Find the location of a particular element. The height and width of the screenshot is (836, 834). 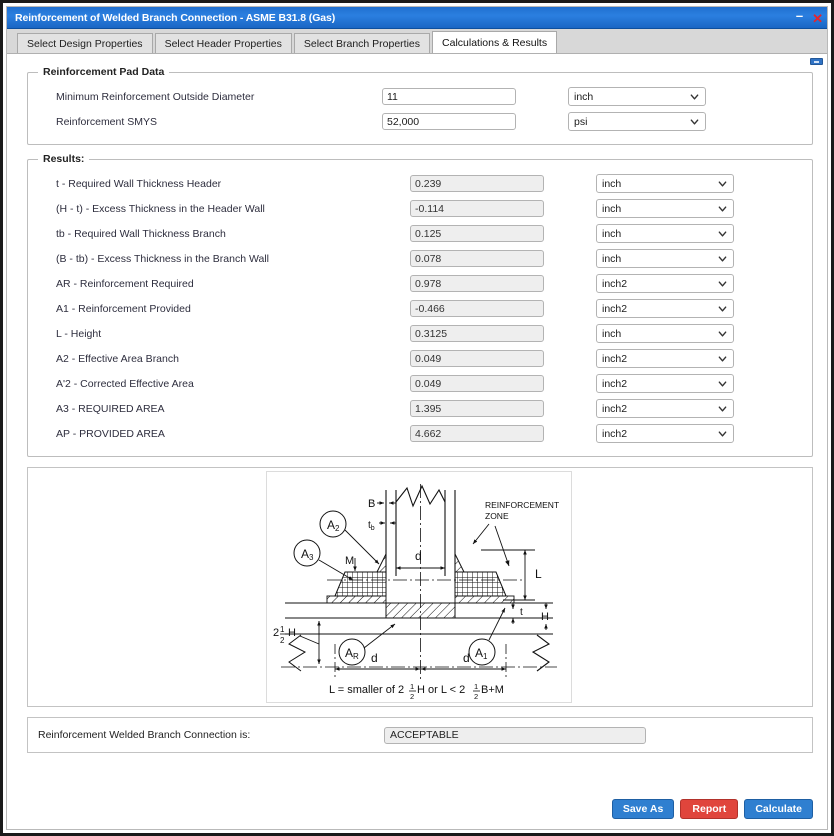

svg-text: L = smaller of 2 is located at coordinates (366, 690).